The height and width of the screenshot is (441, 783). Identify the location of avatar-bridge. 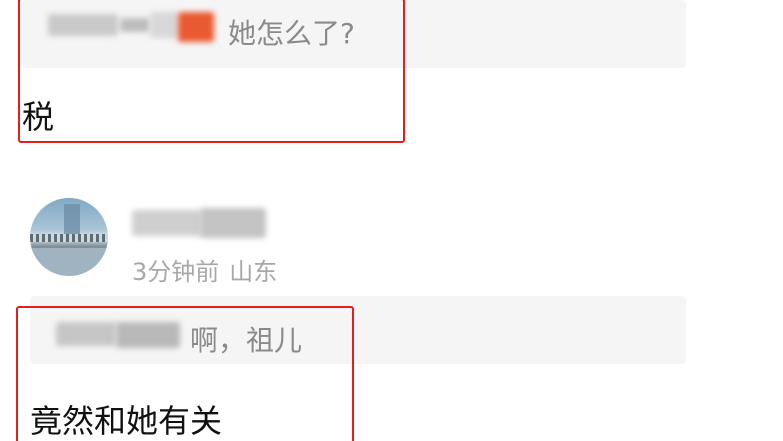
(69, 238).